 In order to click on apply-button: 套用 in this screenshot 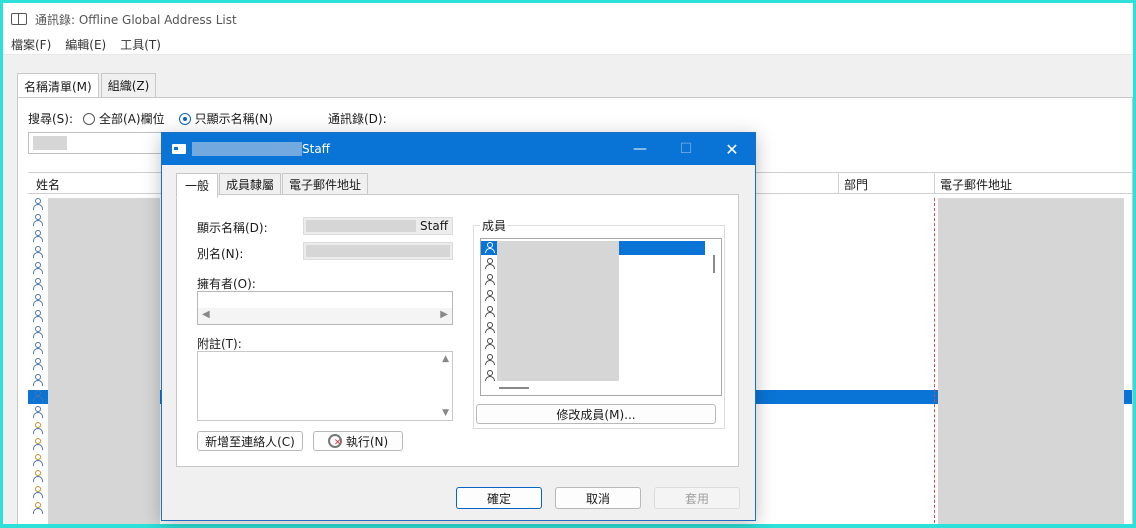, I will do `click(697, 498)`.